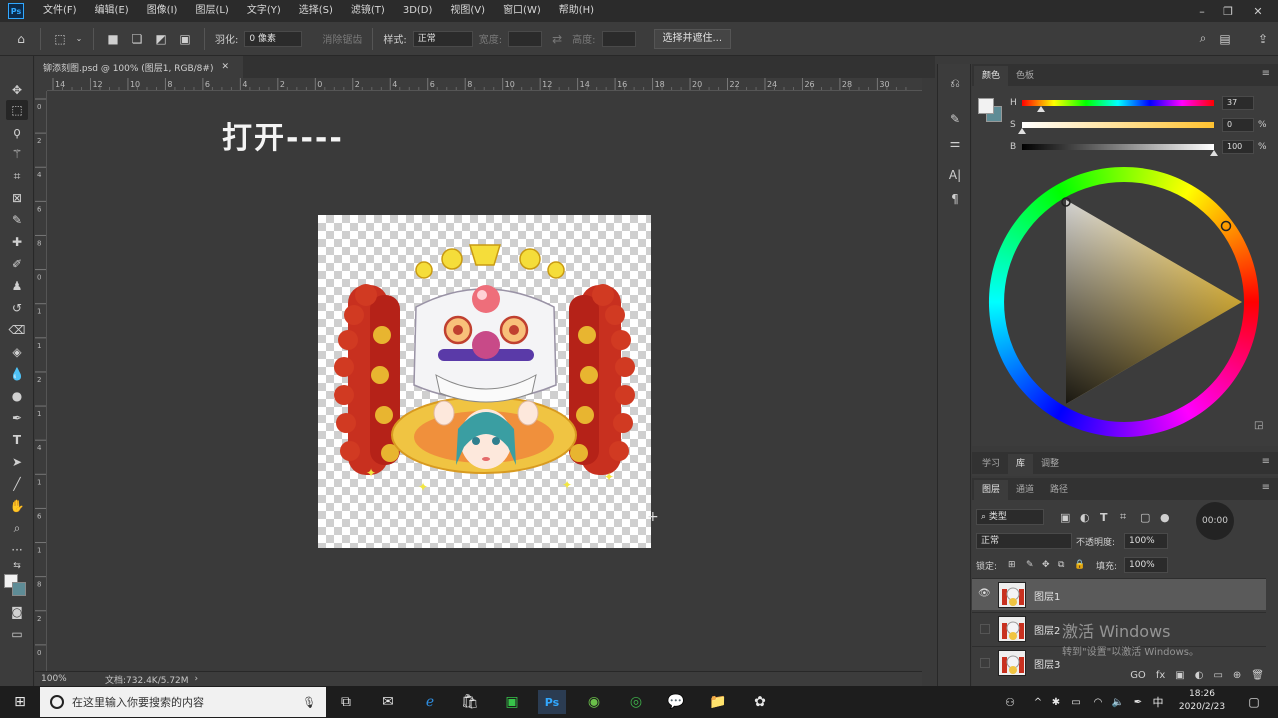 This screenshot has height=718, width=1278. Describe the element at coordinates (16, 11) in the screenshot. I see `ps-logo: Ps` at that location.